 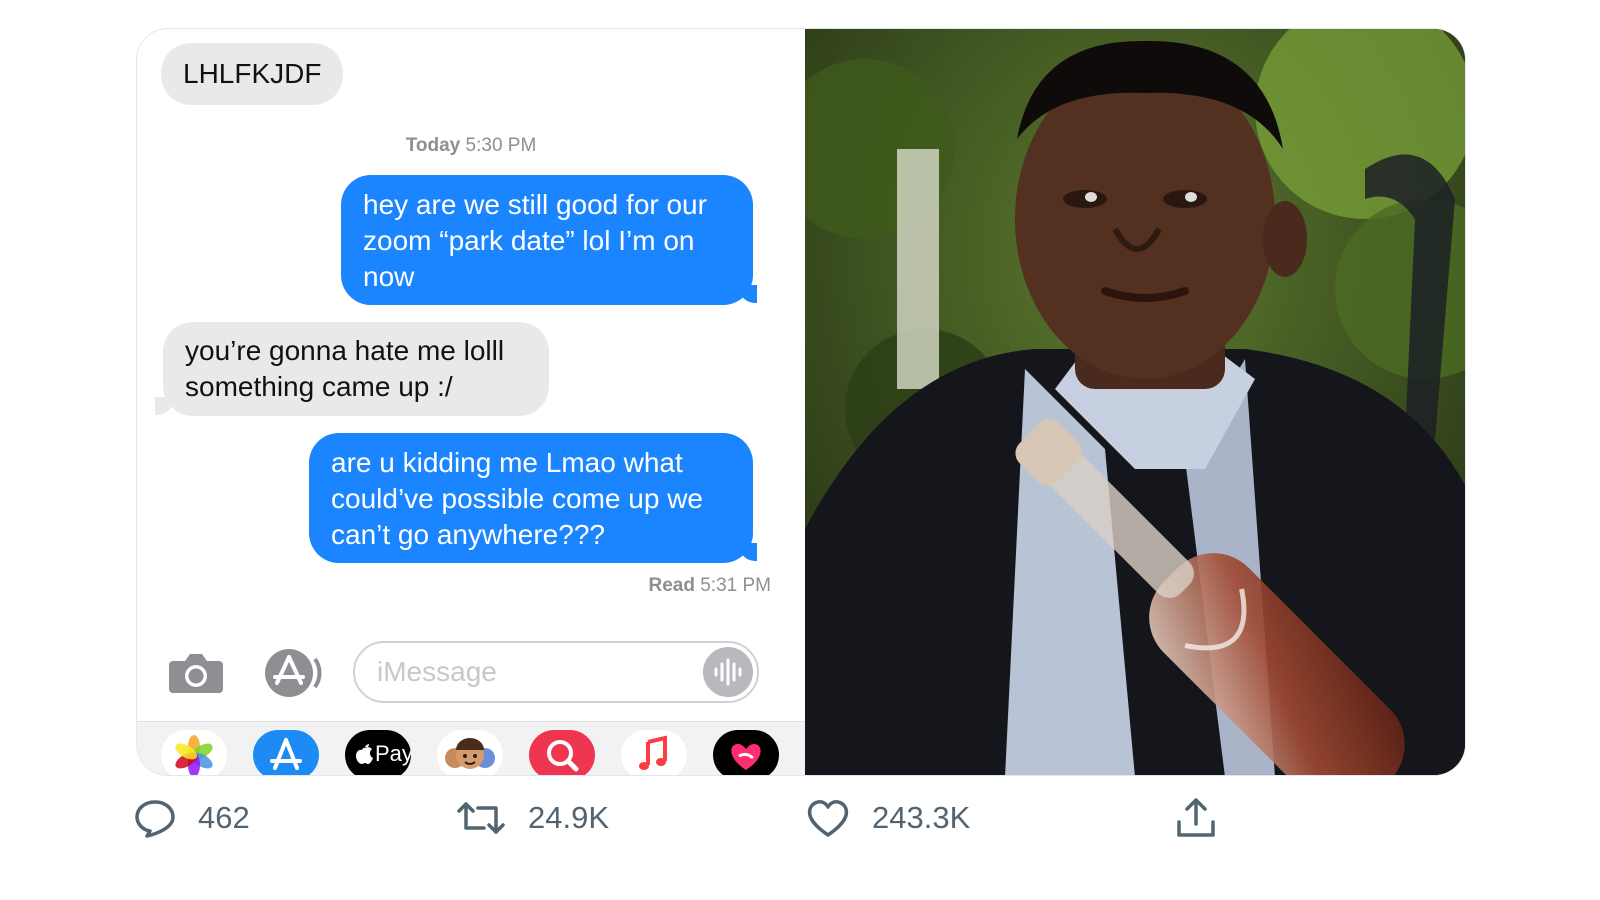 I want to click on read-time: 5:31 PM, so click(x=735, y=585).